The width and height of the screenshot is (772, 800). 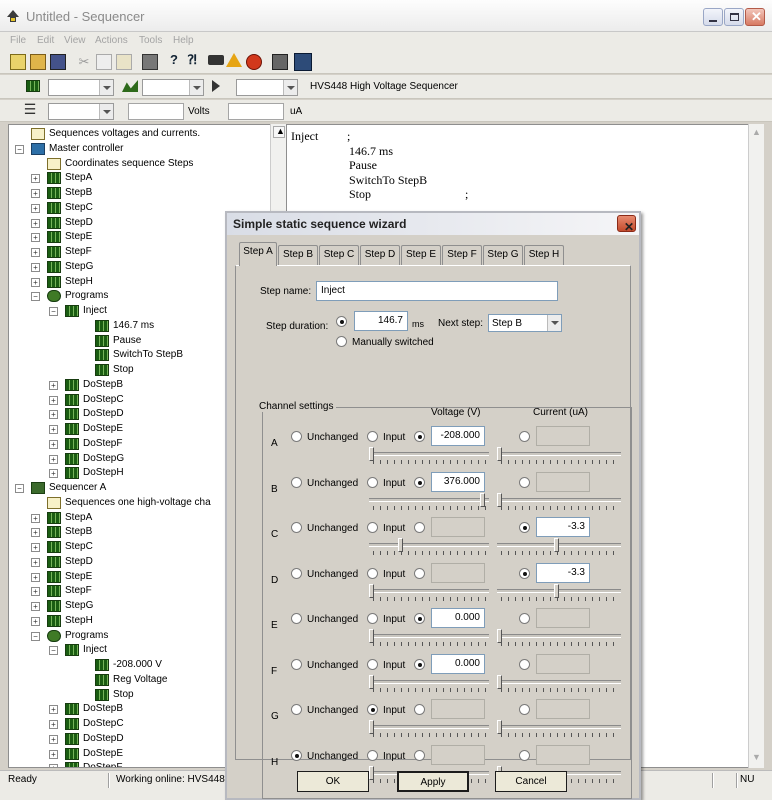 I want to click on stop-icon, so click(x=254, y=62).